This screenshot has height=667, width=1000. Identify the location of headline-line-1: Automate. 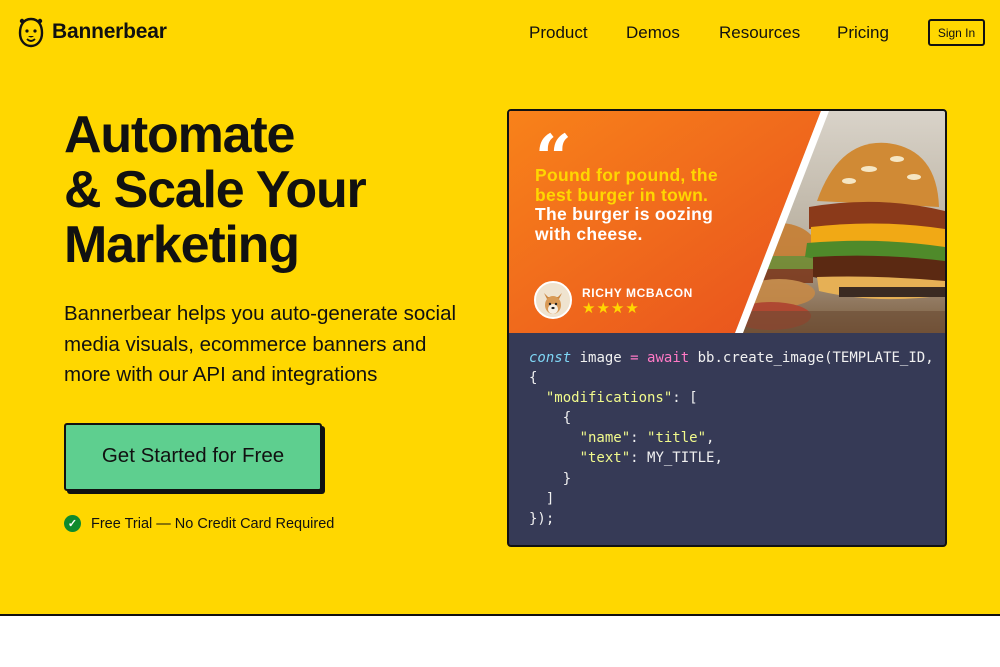
(179, 135).